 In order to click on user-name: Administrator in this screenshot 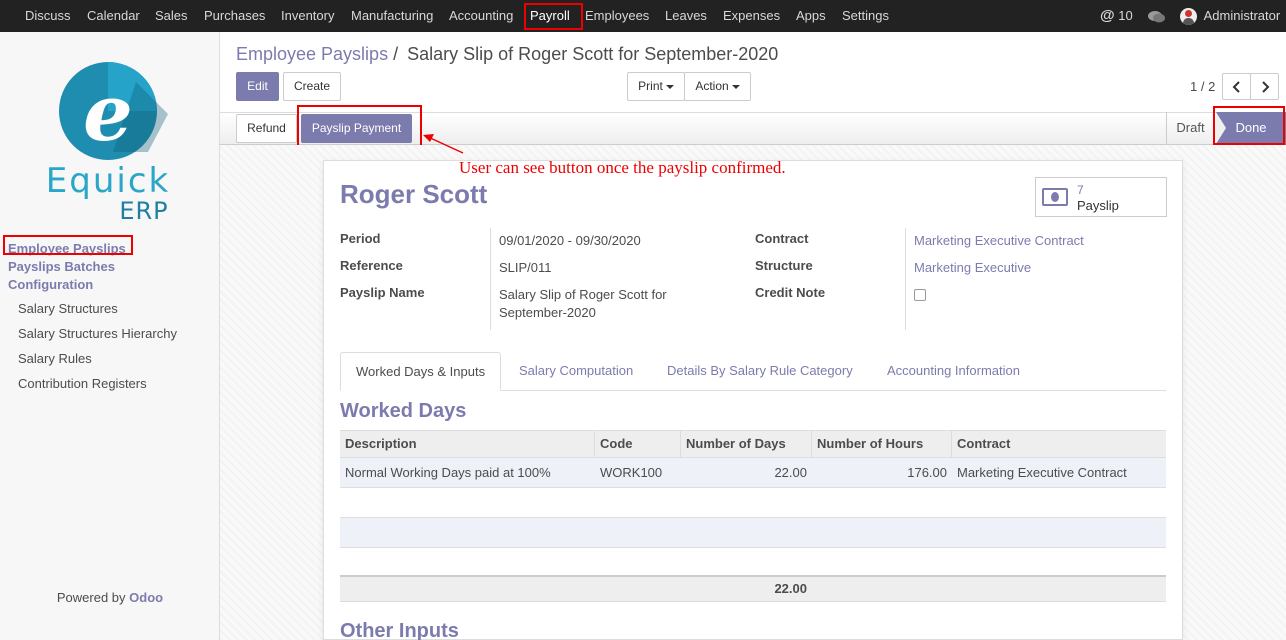, I will do `click(1242, 15)`.